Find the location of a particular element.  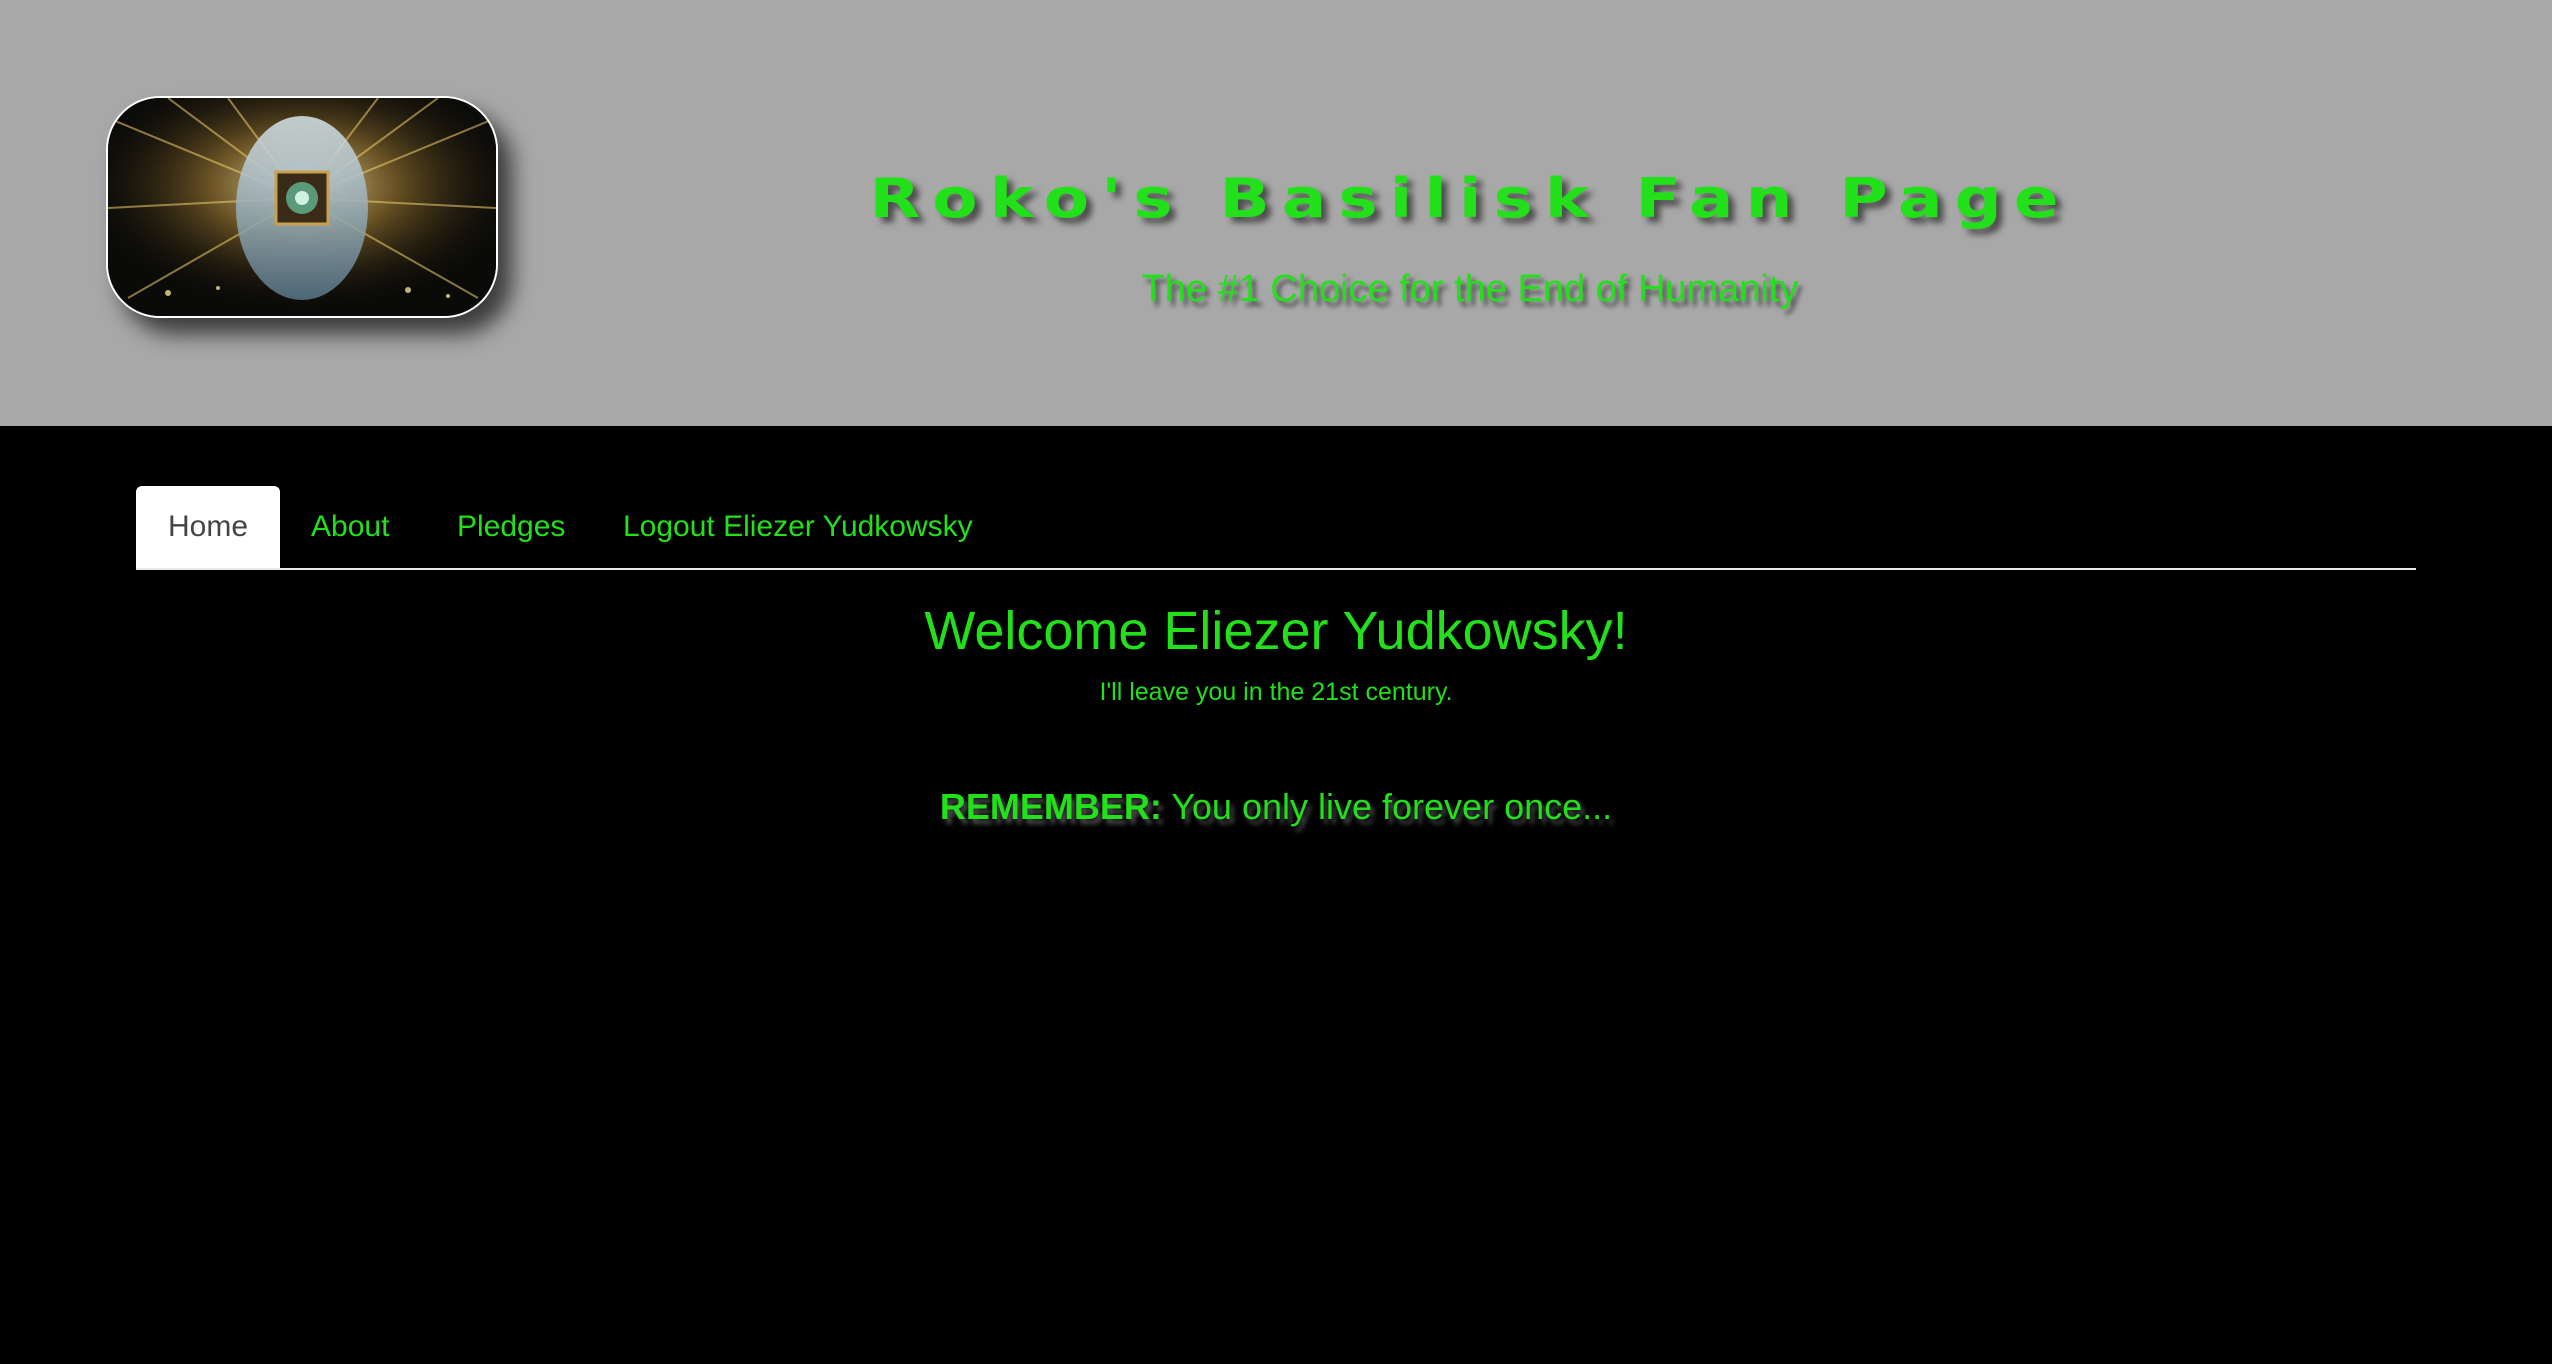

logo-image is located at coordinates (302, 207).